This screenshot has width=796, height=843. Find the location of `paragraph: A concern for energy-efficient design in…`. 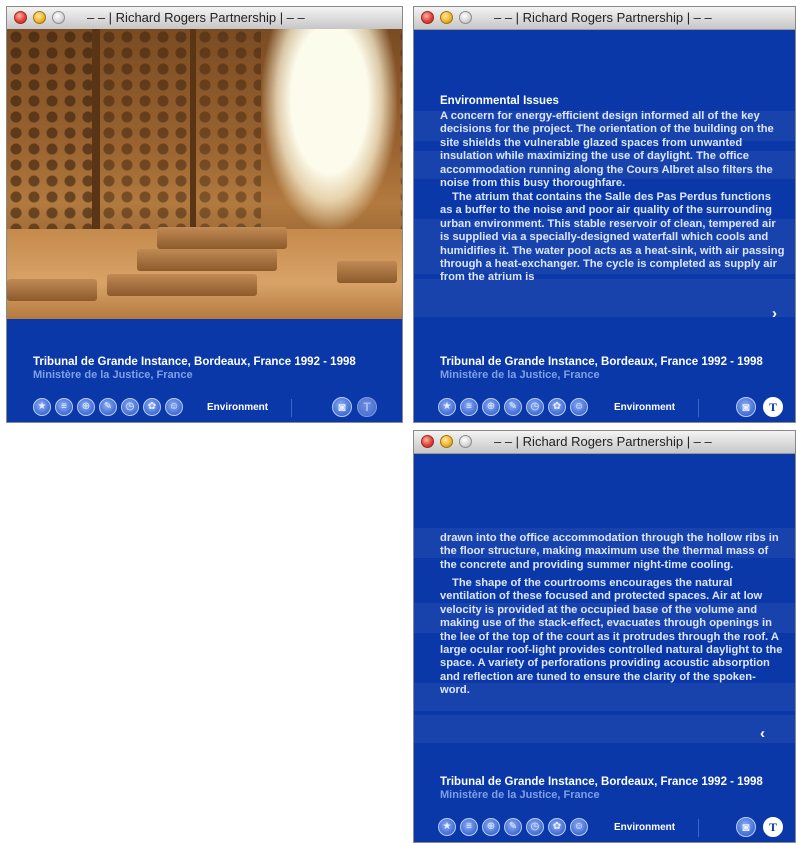

paragraph: A concern for energy-efficient design in… is located at coordinates (607, 150).